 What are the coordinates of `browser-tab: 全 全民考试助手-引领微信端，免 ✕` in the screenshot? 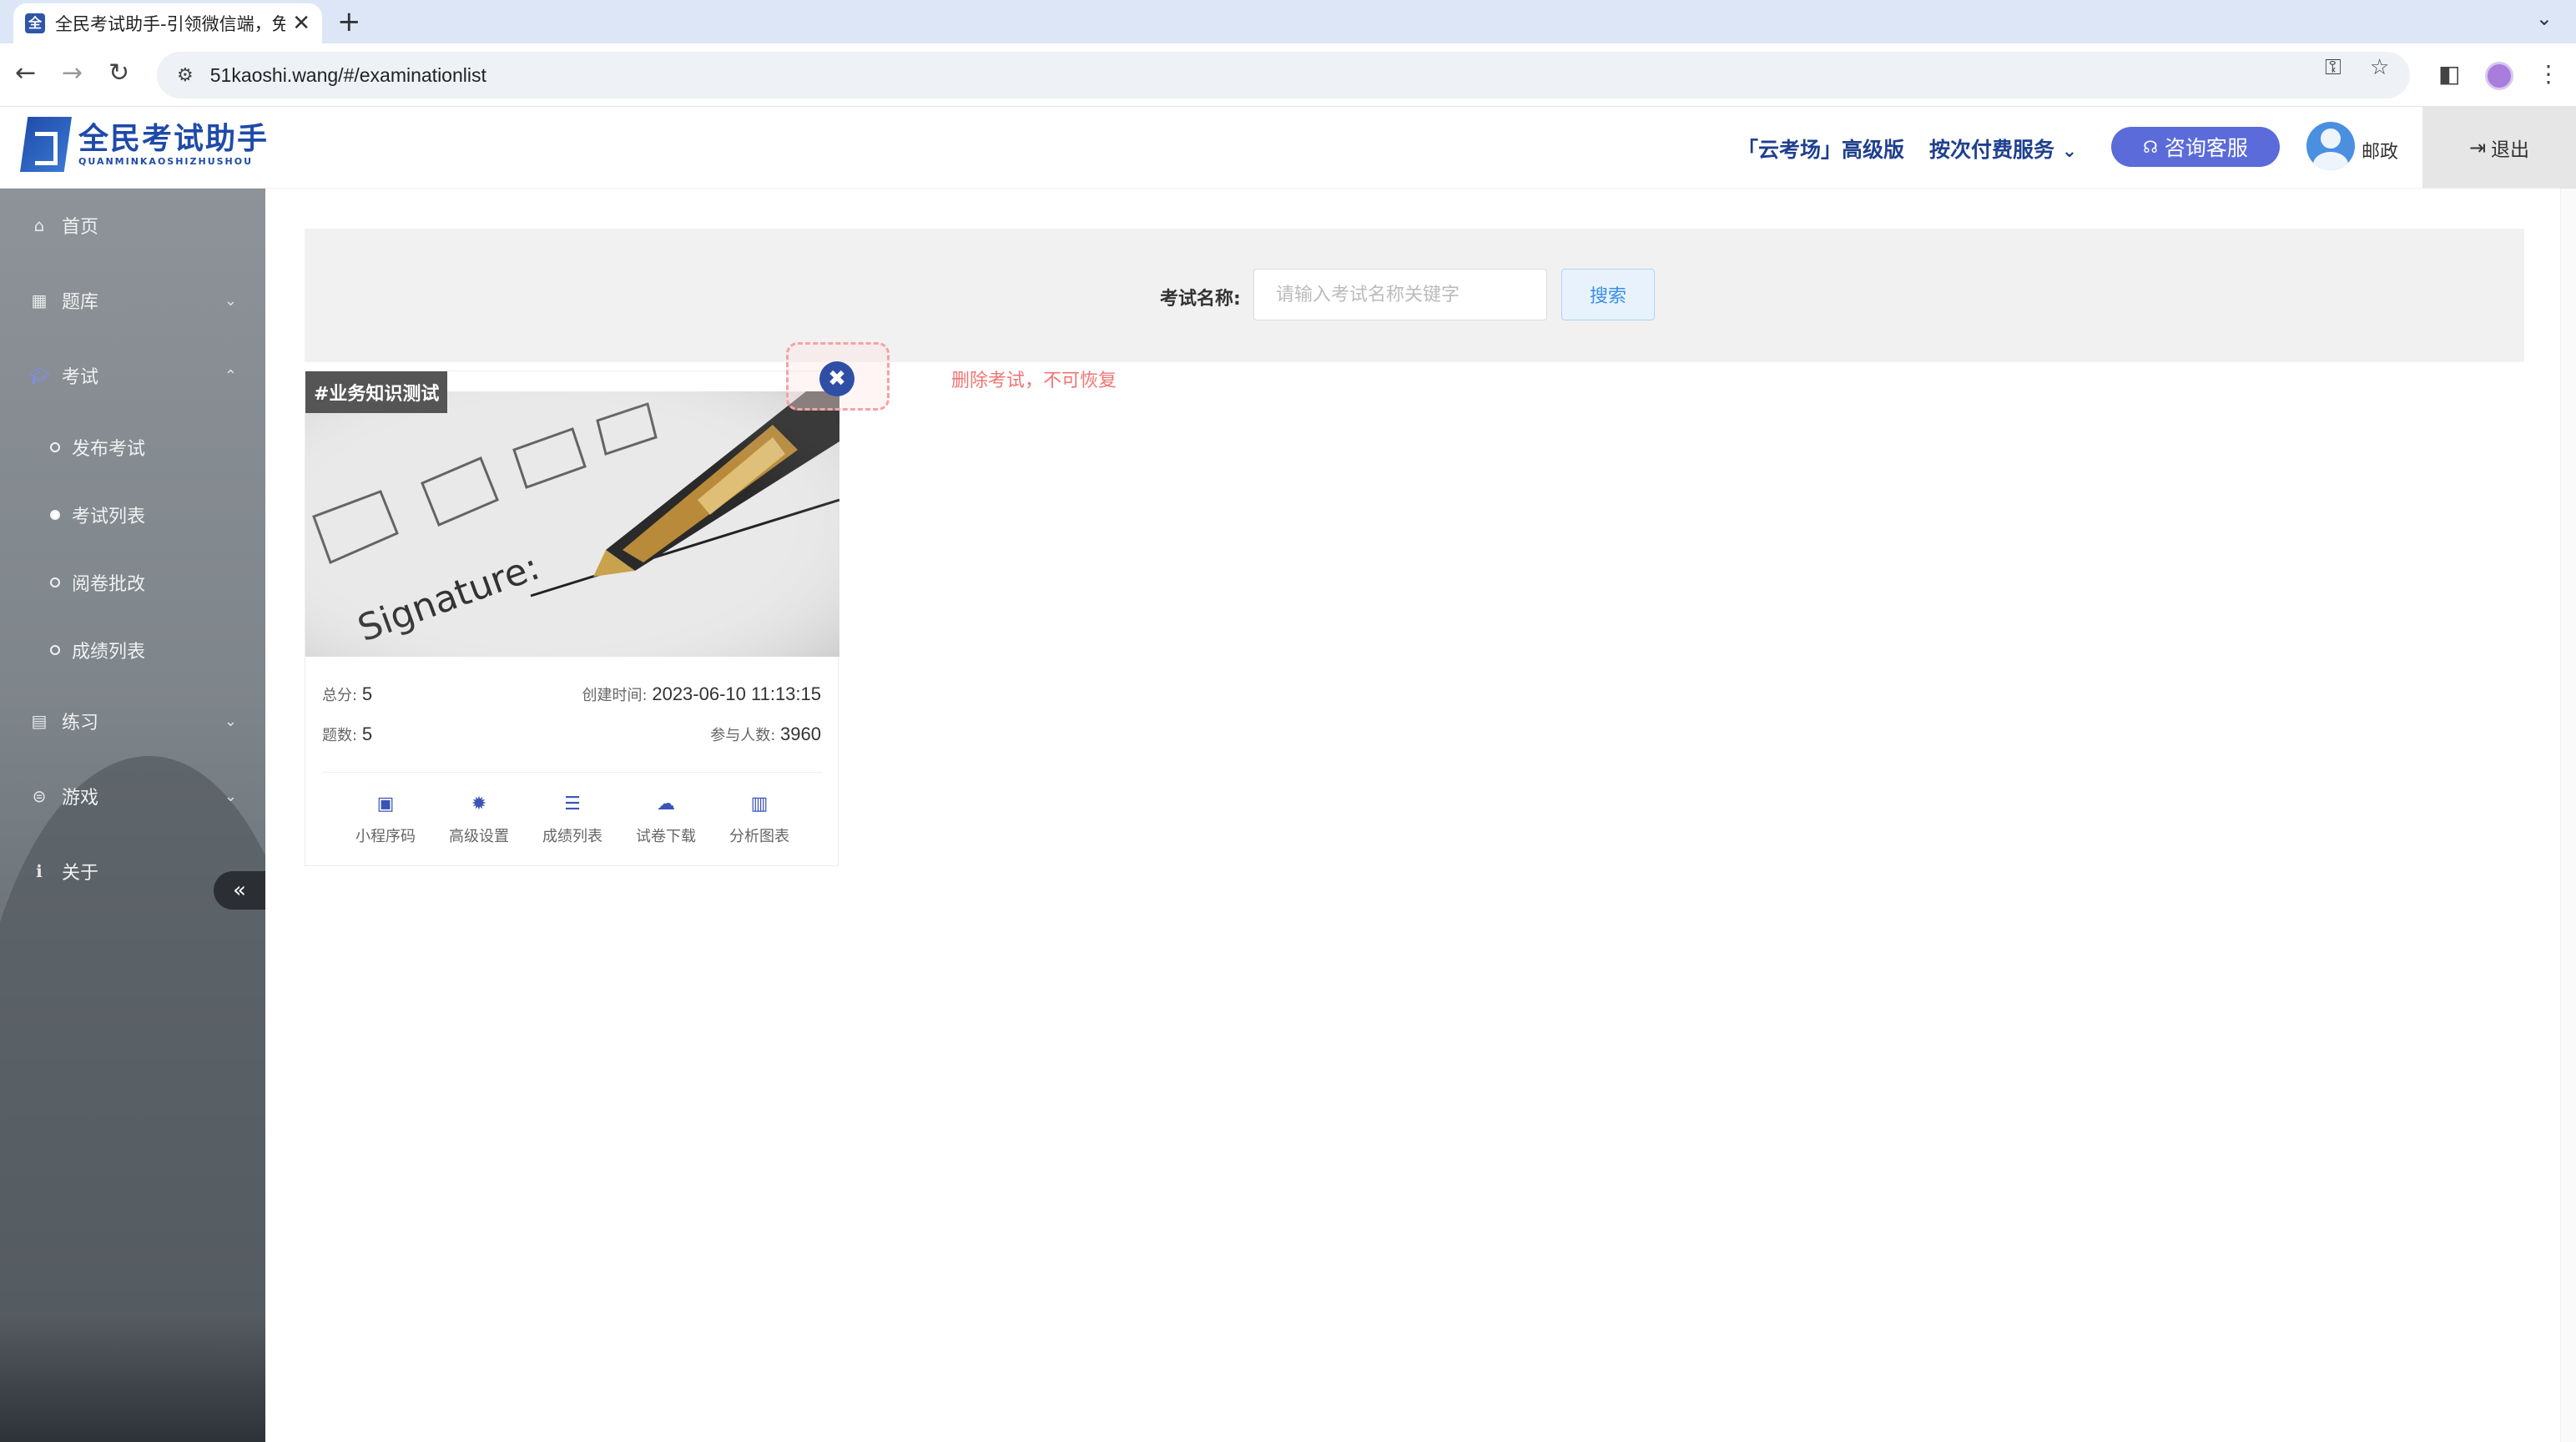 It's located at (168, 23).